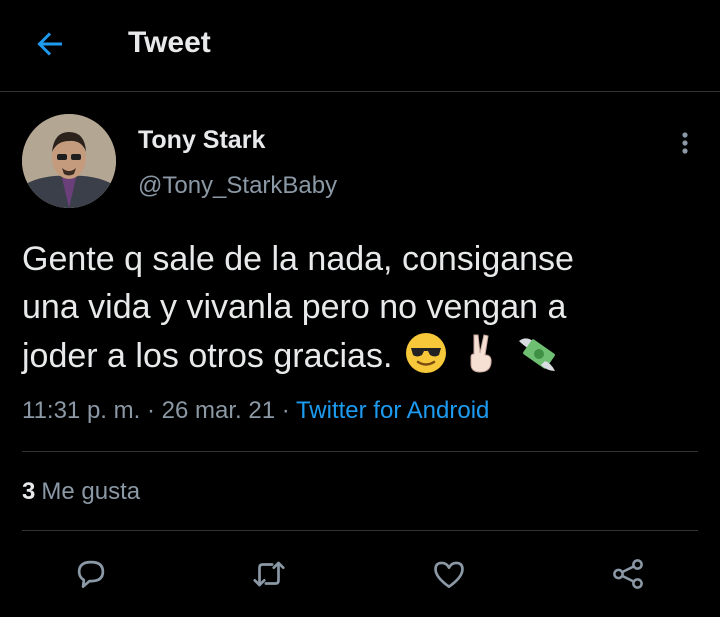 This screenshot has width=720, height=617. What do you see at coordinates (201, 140) in the screenshot?
I see `author-name: Tony Stark` at bounding box center [201, 140].